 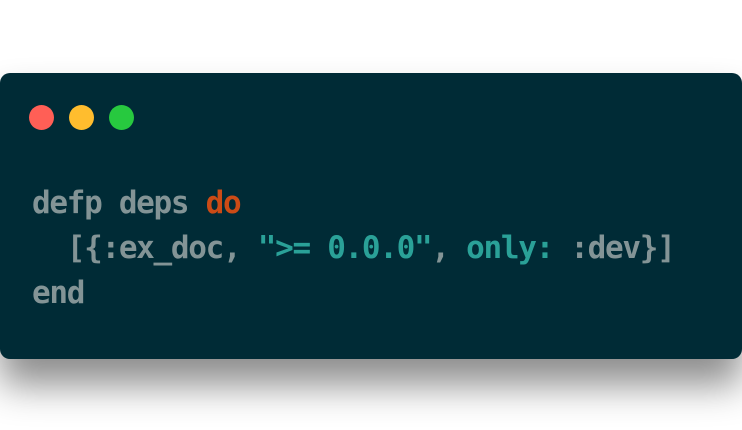 I want to click on window-controls, so click(x=81, y=117).